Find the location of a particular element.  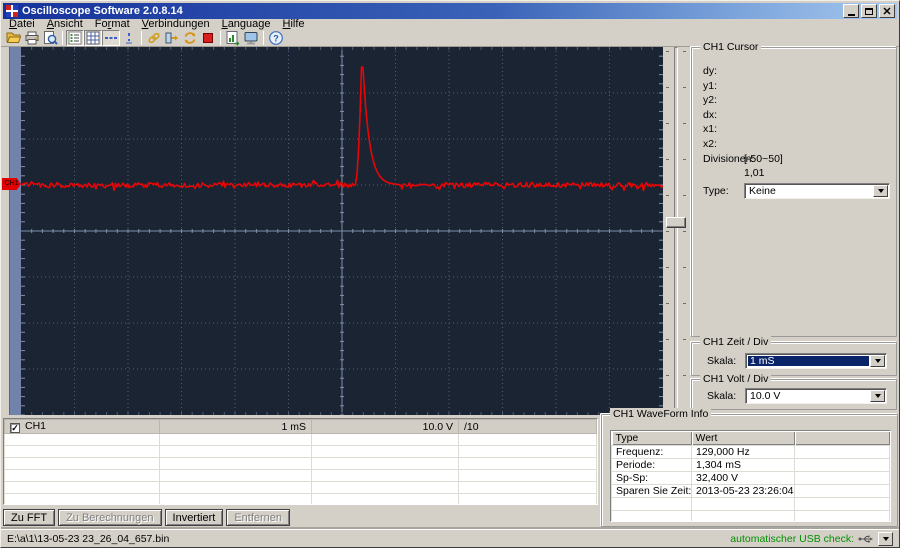

menu-language: Language is located at coordinates (246, 24).